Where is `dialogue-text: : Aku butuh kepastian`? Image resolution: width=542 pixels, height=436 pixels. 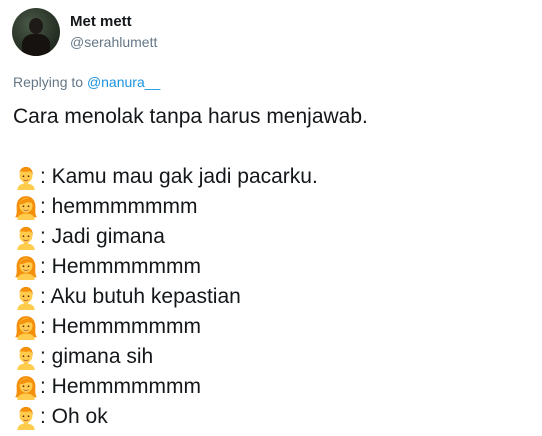 dialogue-text: : Aku butuh kepastian is located at coordinates (140, 296).